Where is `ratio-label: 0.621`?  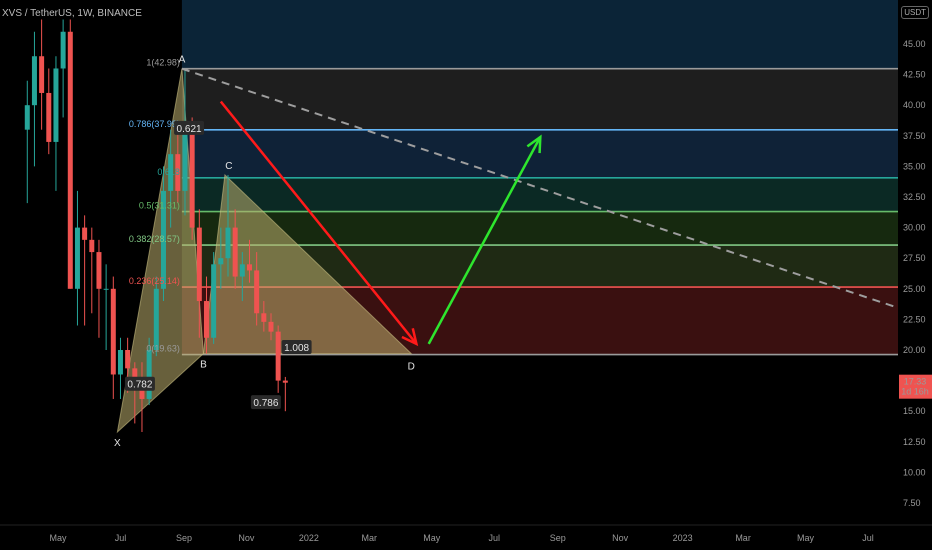 ratio-label: 0.621 is located at coordinates (189, 129).